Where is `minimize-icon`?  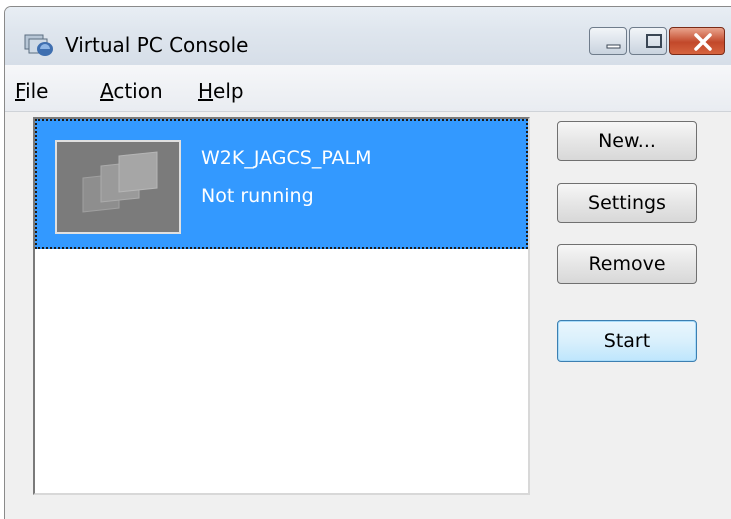
minimize-icon is located at coordinates (613, 46).